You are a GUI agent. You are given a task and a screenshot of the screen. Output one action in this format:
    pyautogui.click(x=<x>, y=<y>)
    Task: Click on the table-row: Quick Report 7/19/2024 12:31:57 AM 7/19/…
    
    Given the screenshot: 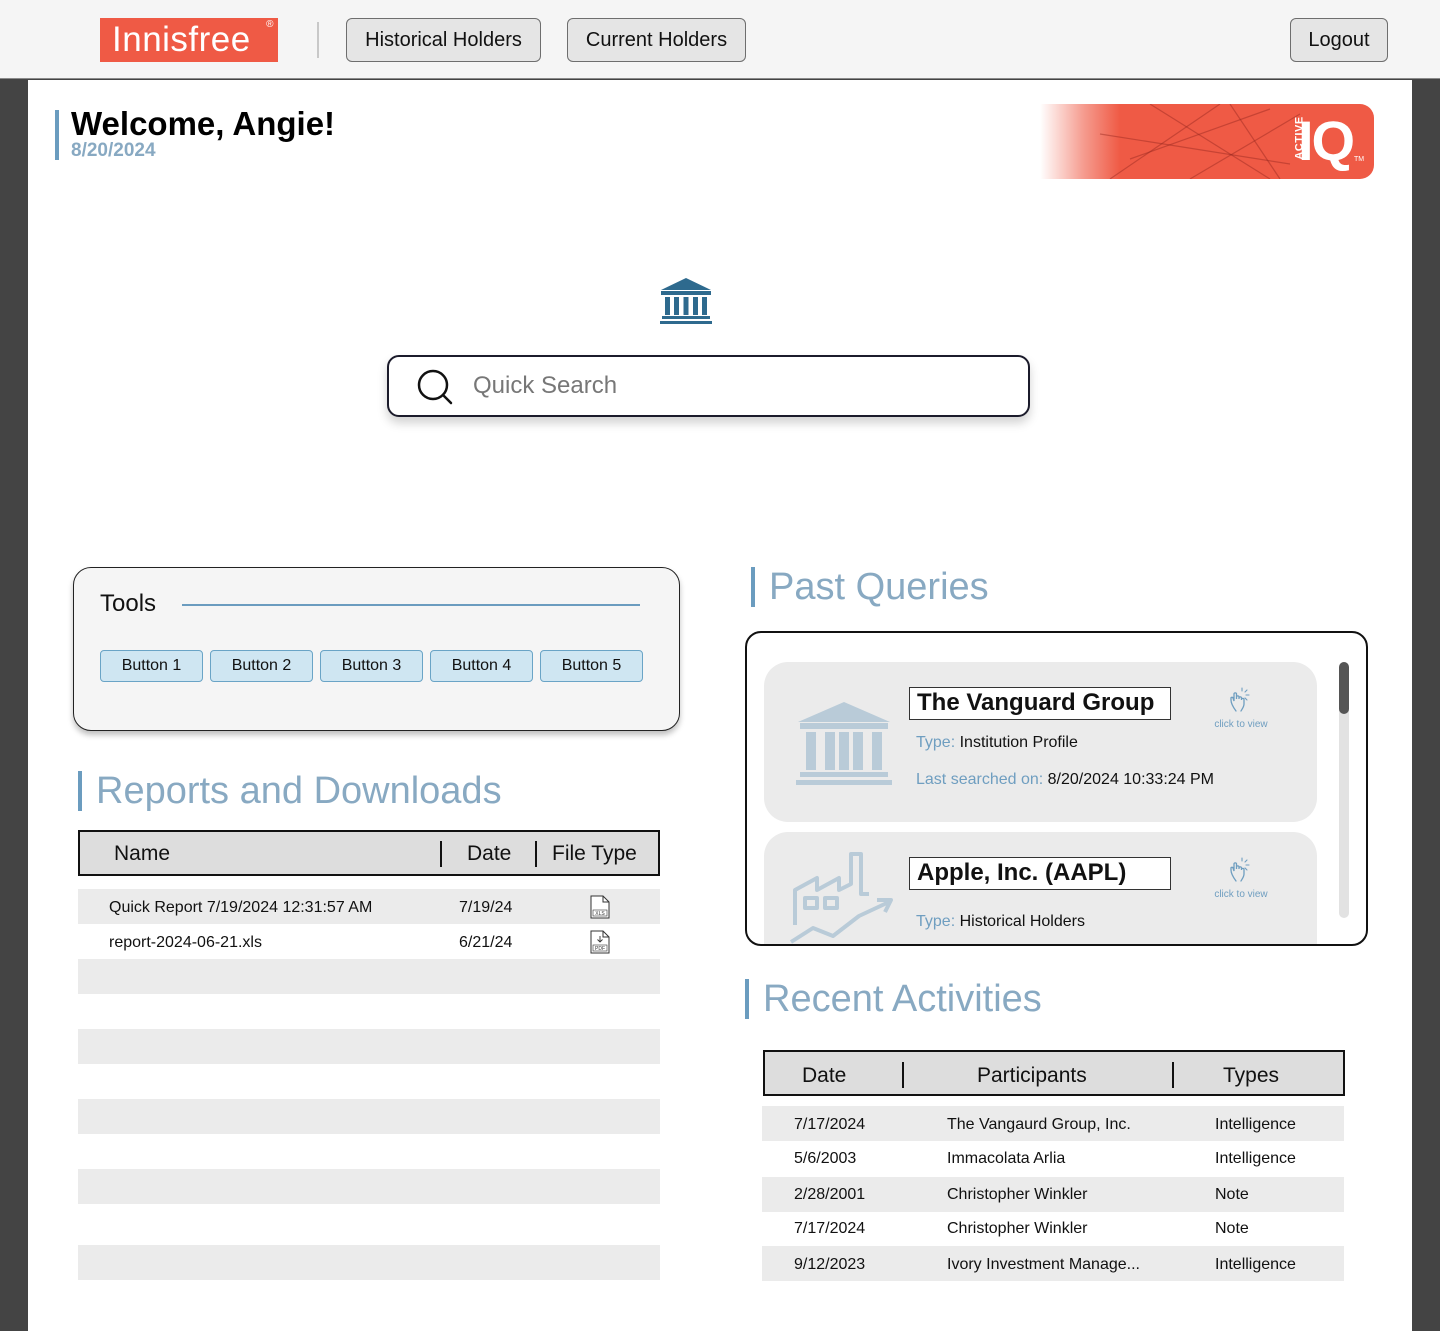 What is the action you would take?
    pyautogui.click(x=369, y=906)
    